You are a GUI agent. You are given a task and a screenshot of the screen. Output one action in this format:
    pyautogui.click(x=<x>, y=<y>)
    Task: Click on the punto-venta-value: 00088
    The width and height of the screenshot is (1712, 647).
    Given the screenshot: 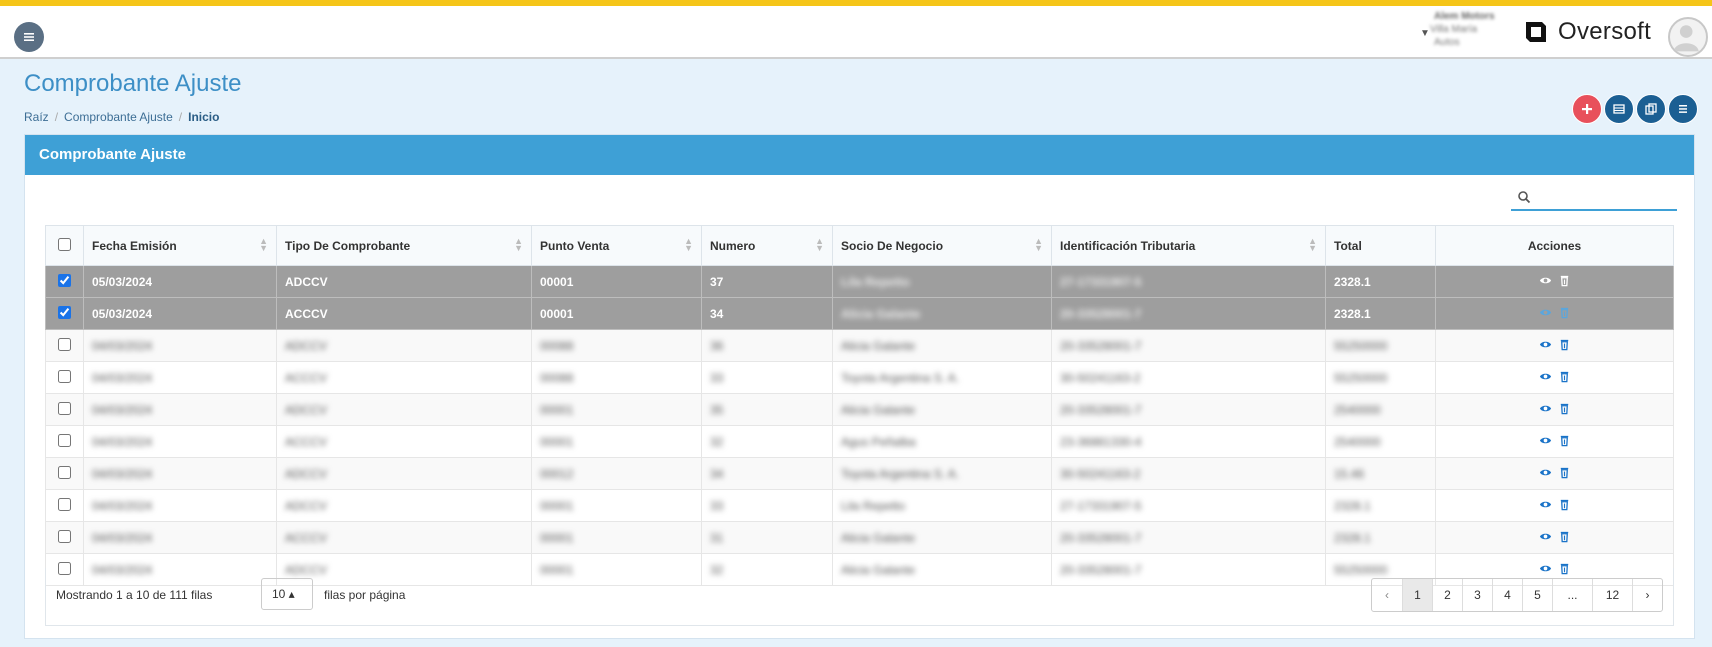 What is the action you would take?
    pyautogui.click(x=557, y=377)
    